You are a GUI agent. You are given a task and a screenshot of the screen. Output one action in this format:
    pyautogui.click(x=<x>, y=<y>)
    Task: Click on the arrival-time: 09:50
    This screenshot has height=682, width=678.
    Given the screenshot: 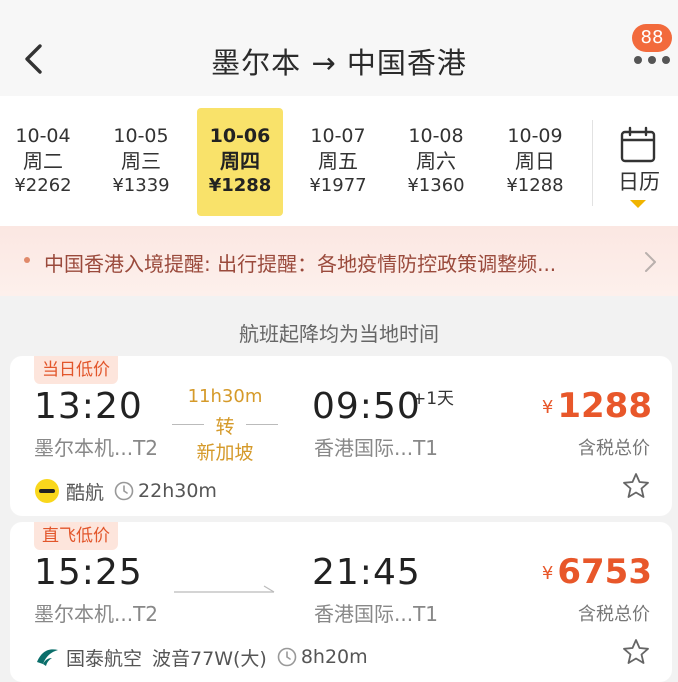 What is the action you would take?
    pyautogui.click(x=366, y=406)
    